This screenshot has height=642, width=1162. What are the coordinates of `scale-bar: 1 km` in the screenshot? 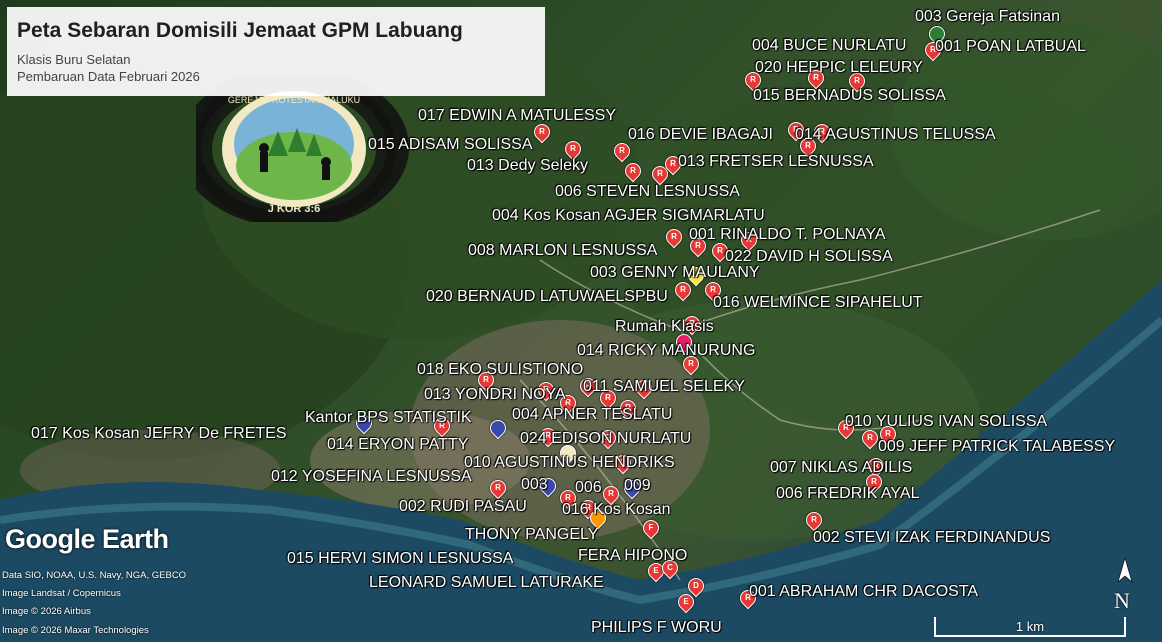 It's located at (1030, 627).